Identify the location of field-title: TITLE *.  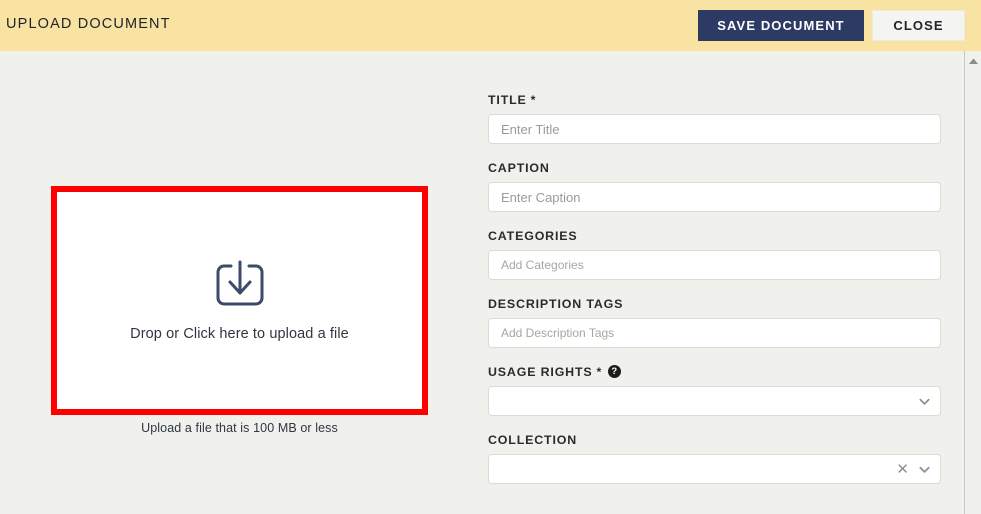
(714, 118).